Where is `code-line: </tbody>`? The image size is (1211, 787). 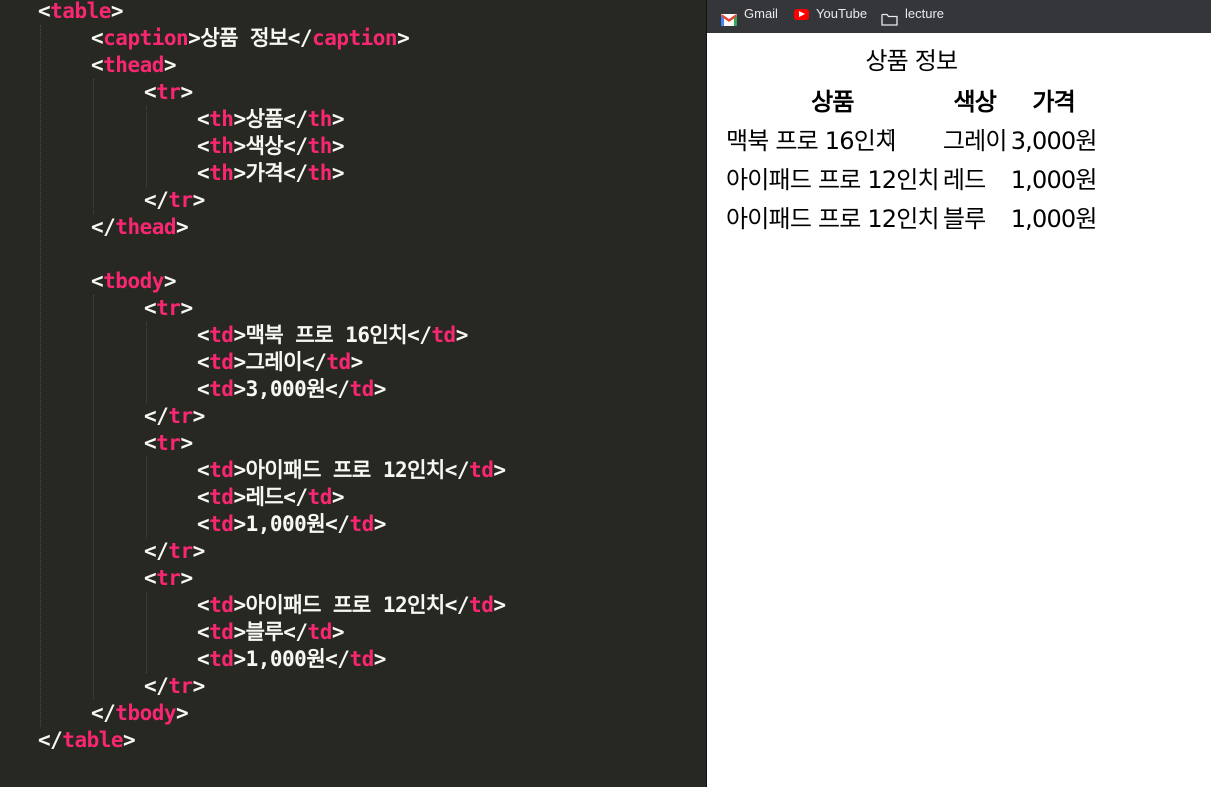
code-line: </tbody> is located at coordinates (140, 713).